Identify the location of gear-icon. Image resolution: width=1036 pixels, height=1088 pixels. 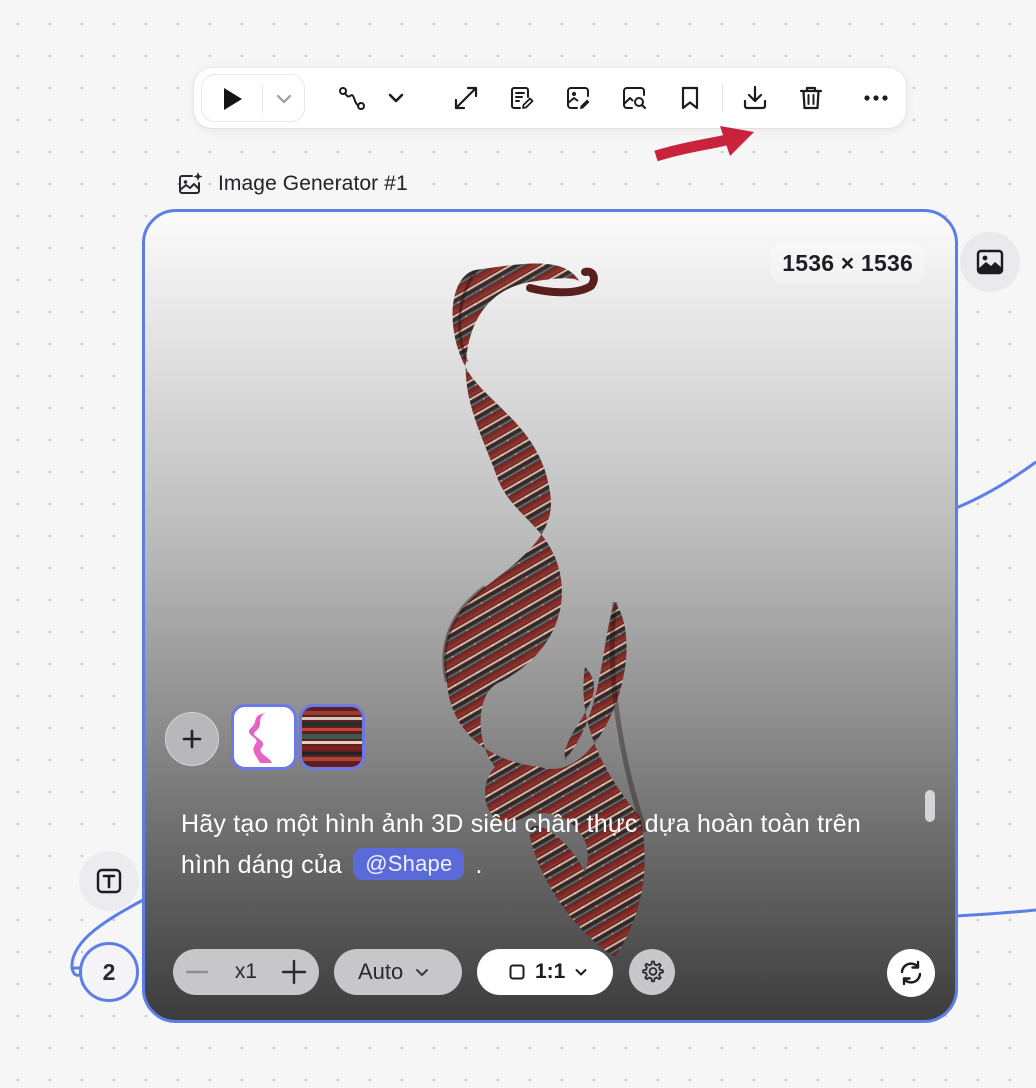
(653, 971).